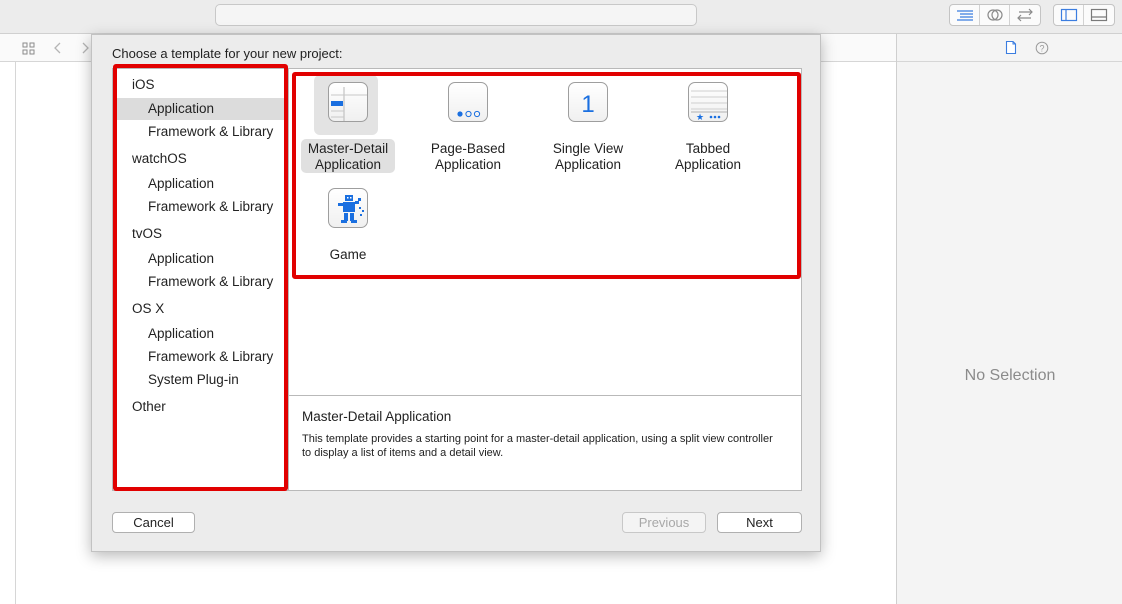 The height and width of the screenshot is (604, 1122). What do you see at coordinates (664, 522) in the screenshot?
I see `previous-button: Previous` at bounding box center [664, 522].